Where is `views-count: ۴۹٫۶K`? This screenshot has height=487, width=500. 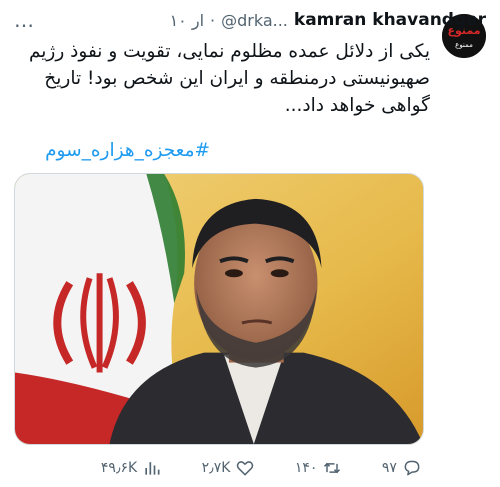
views-count: ۴۹٫۶K is located at coordinates (119, 468).